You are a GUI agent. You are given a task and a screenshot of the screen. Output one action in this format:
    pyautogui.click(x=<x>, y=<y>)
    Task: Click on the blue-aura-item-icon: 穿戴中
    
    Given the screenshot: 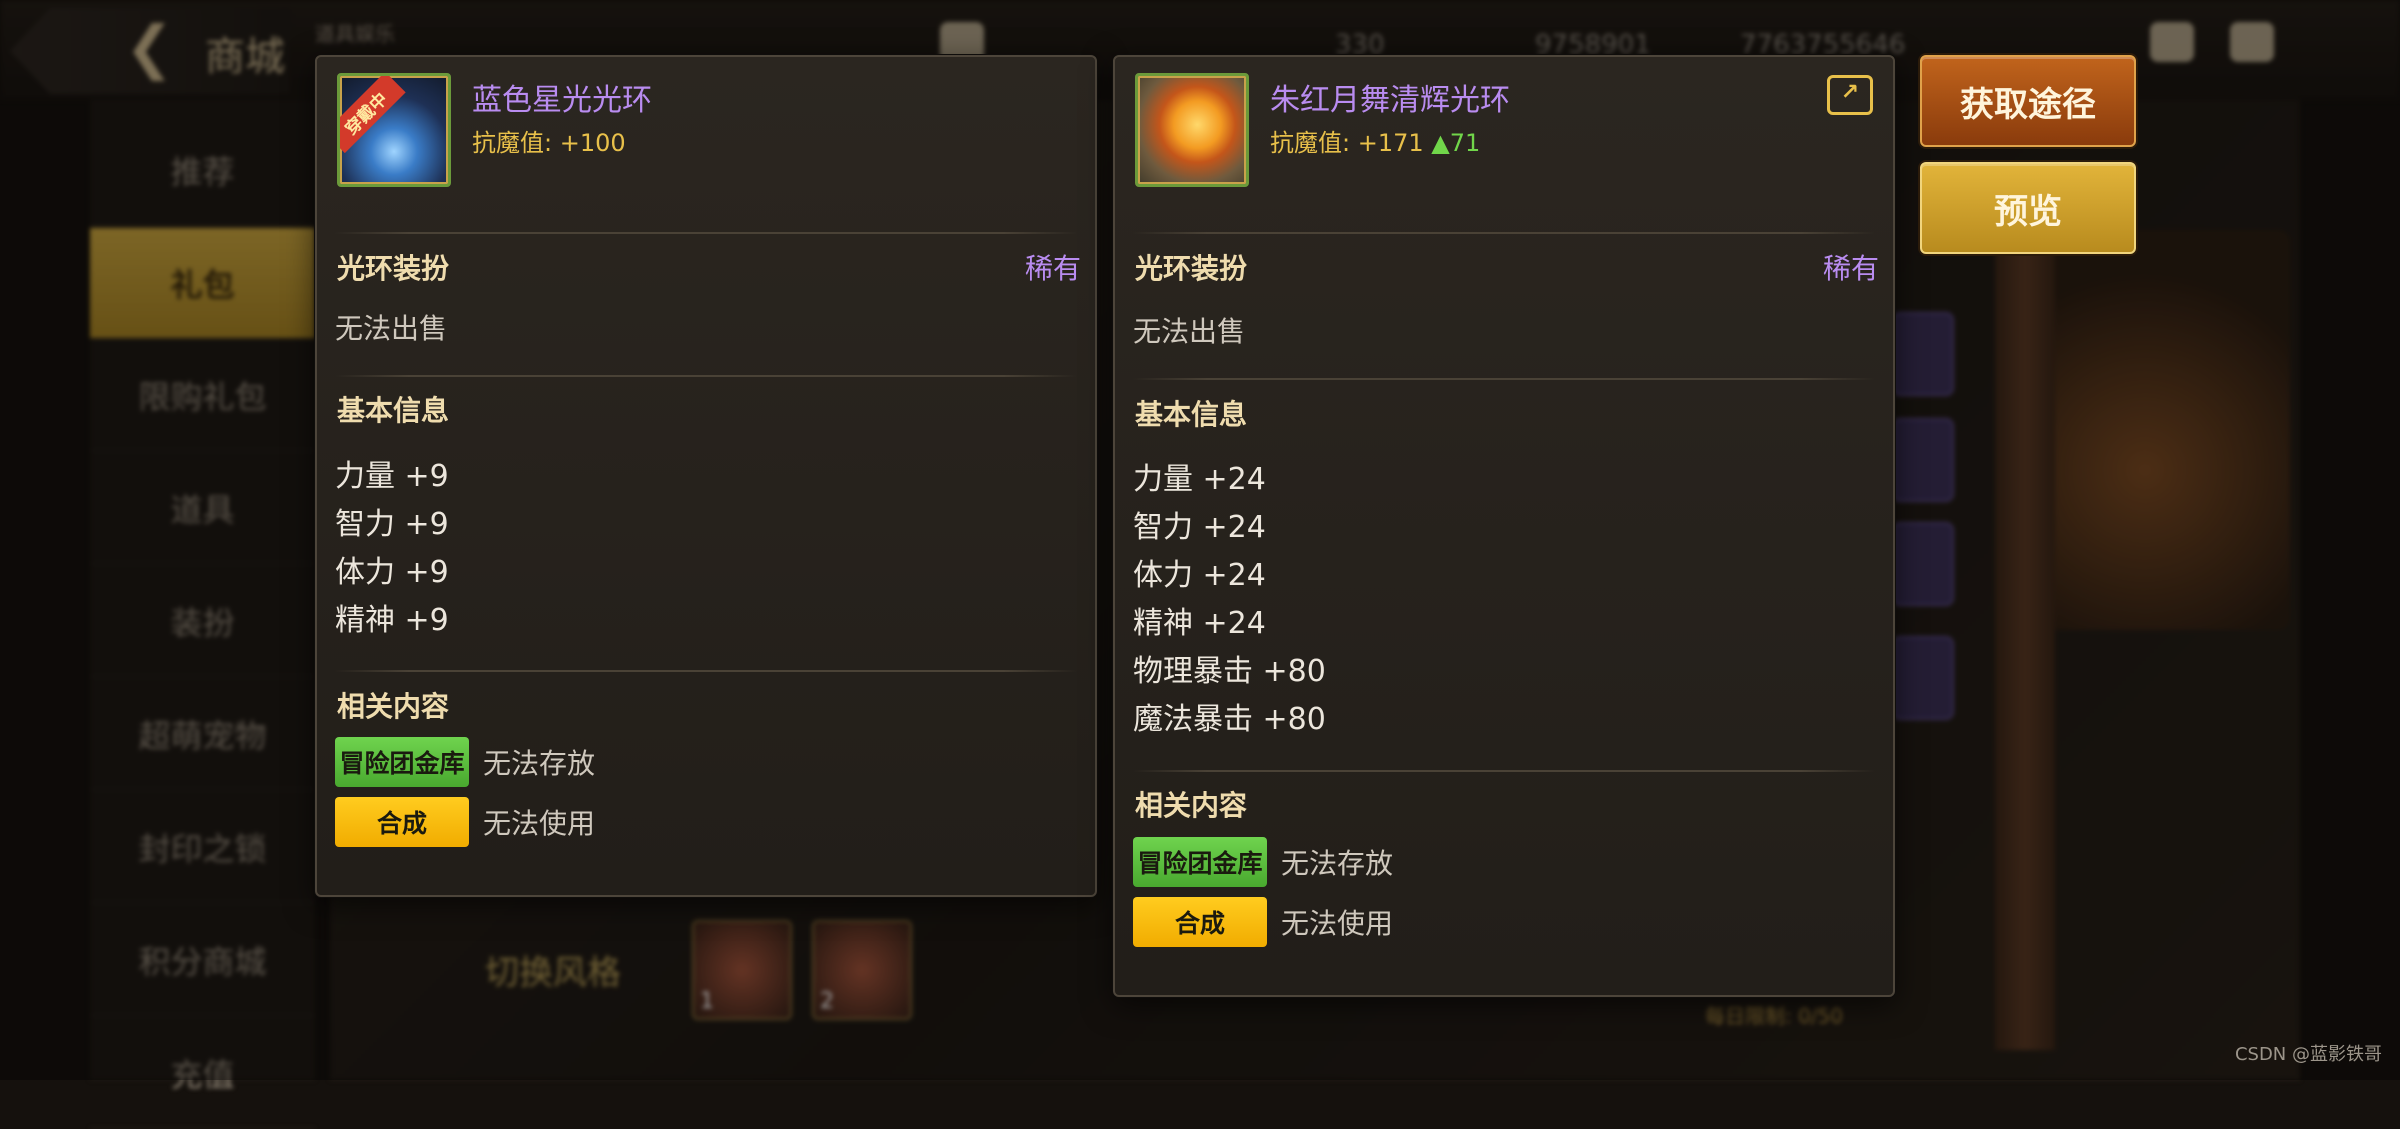 What is the action you would take?
    pyautogui.click(x=394, y=130)
    